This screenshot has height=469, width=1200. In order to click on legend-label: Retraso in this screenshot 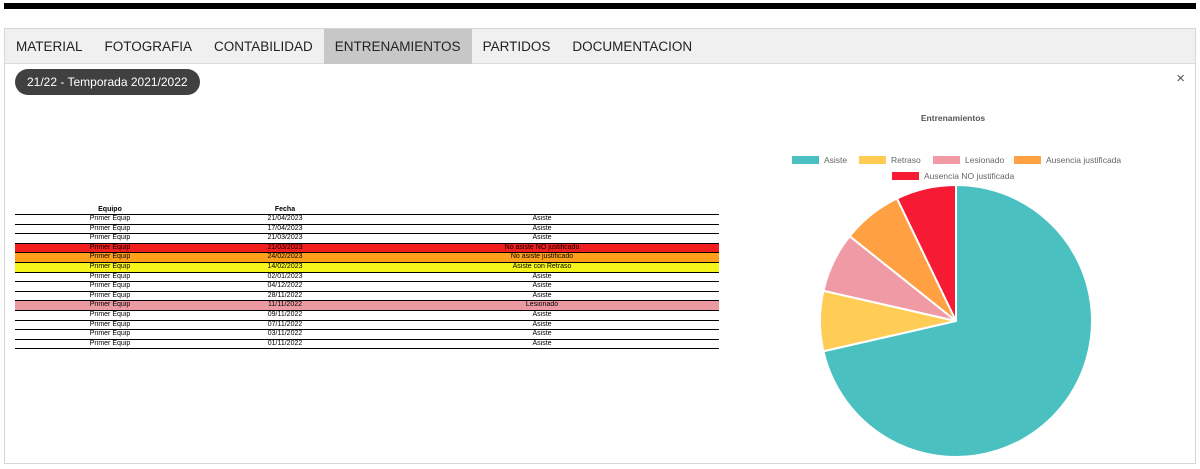, I will do `click(906, 160)`.